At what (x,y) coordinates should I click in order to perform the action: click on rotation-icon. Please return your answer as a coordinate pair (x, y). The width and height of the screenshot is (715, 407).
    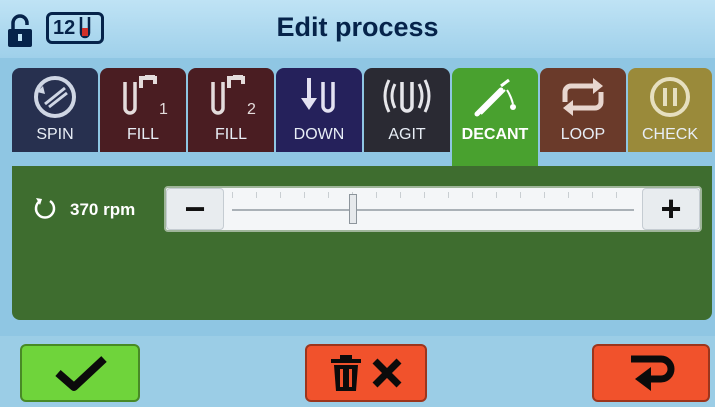
    Looking at the image, I should click on (45, 208).